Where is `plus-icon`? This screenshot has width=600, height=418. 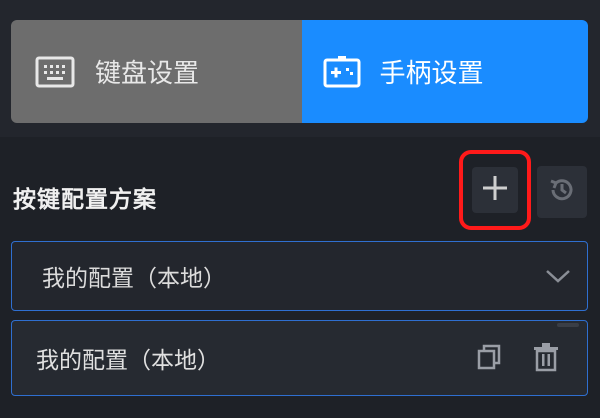 plus-icon is located at coordinates (495, 190).